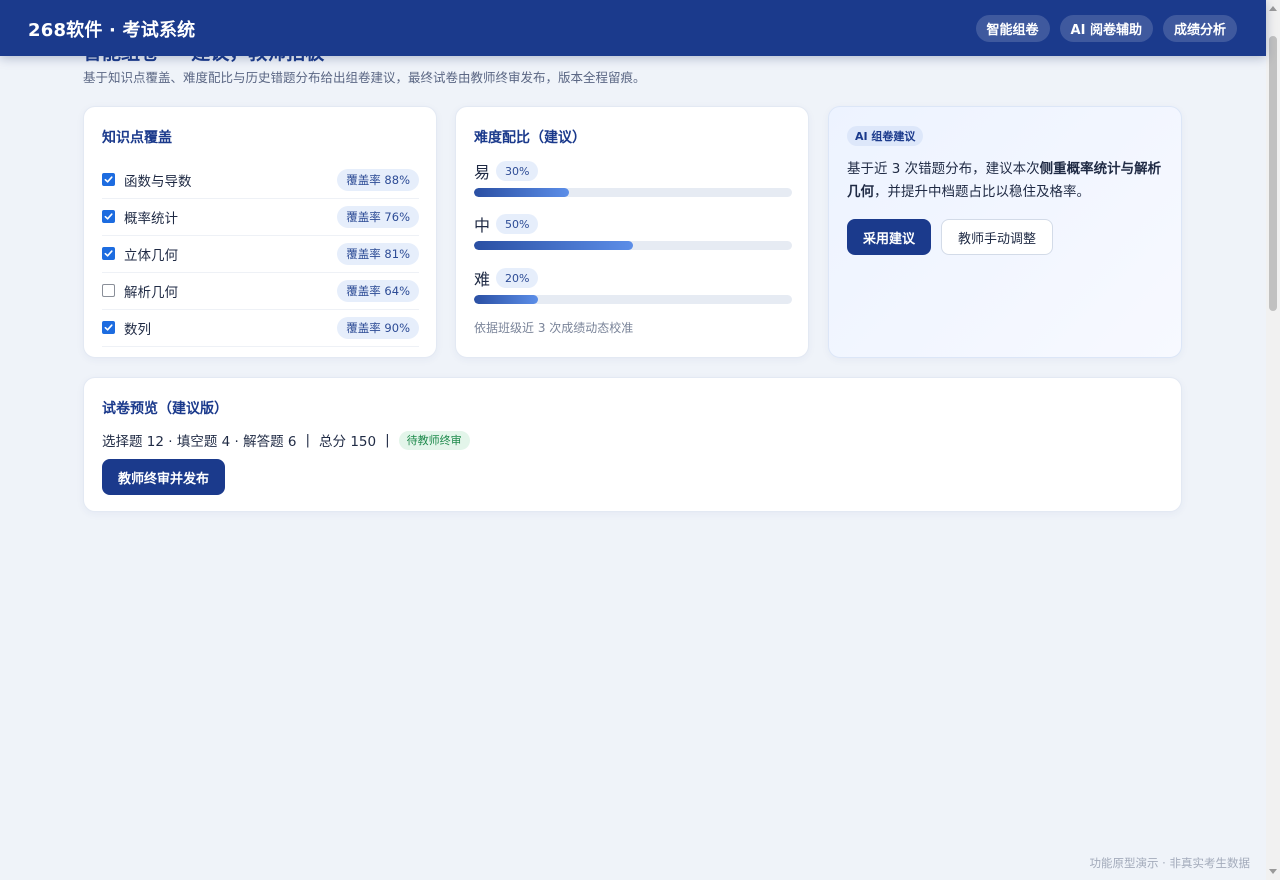  I want to click on scroll-down-arrow-icon, so click(1273, 871).